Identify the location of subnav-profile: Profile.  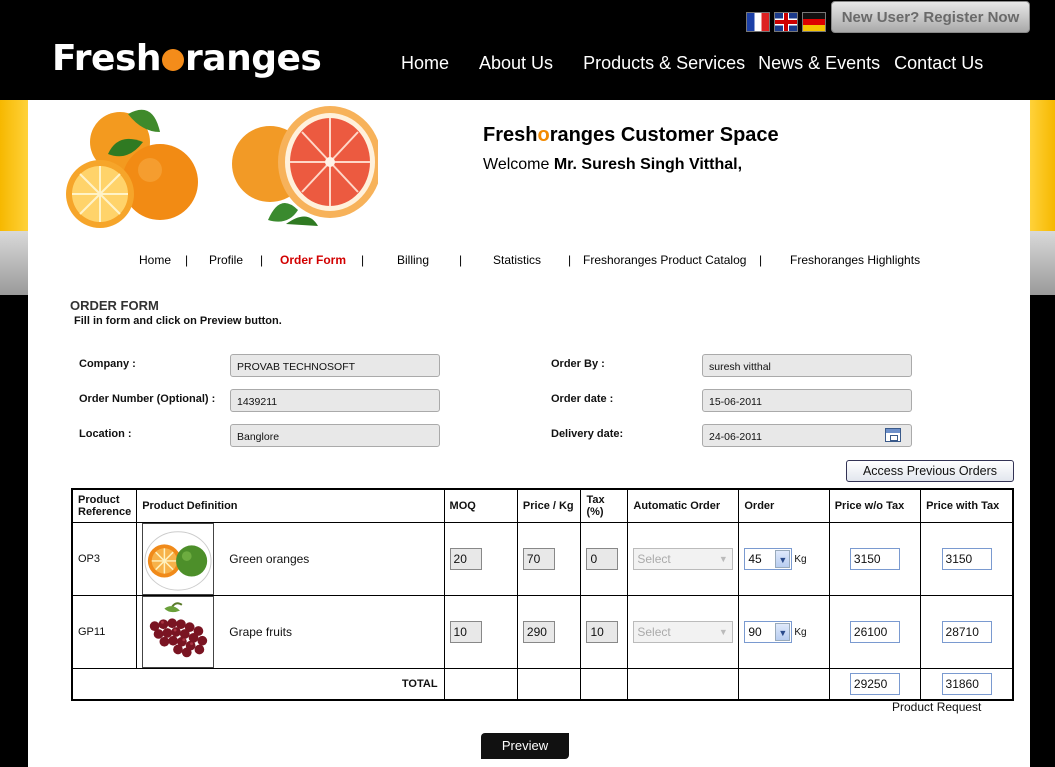
(226, 260).